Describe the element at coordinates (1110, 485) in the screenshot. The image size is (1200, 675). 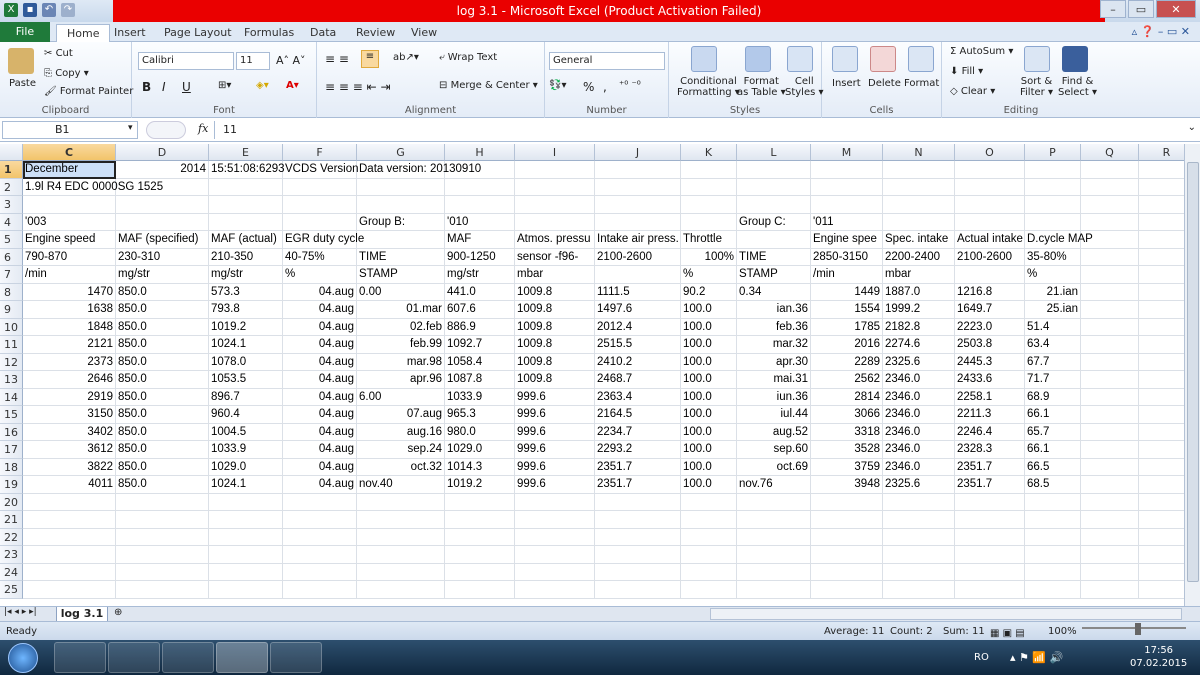
I see `cell-q19` at that location.